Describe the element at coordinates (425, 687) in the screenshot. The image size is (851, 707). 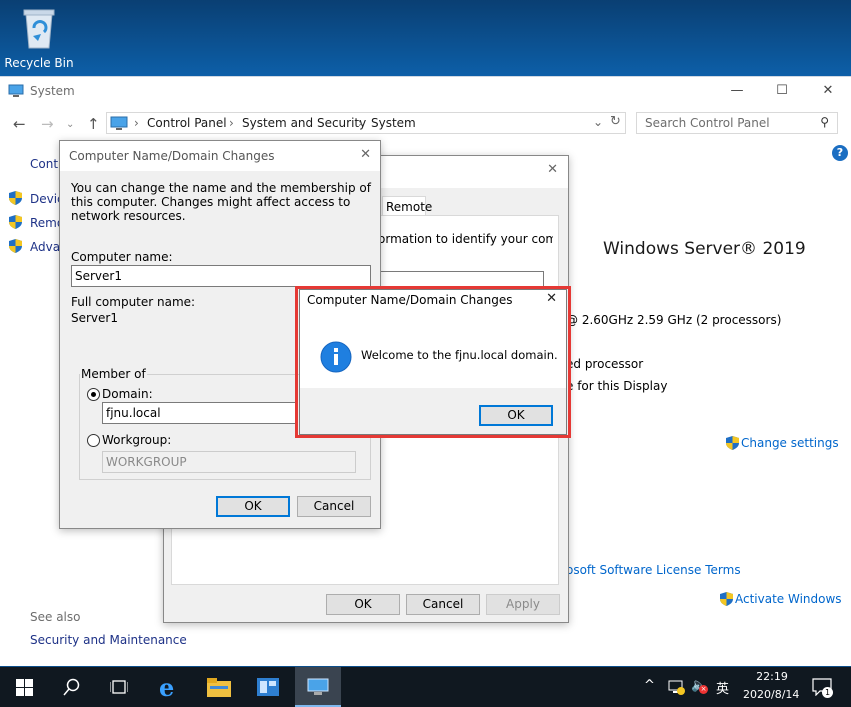
I see `taskbar: e ^ 🔈 × 英 22:19 2020/8/14 1` at that location.